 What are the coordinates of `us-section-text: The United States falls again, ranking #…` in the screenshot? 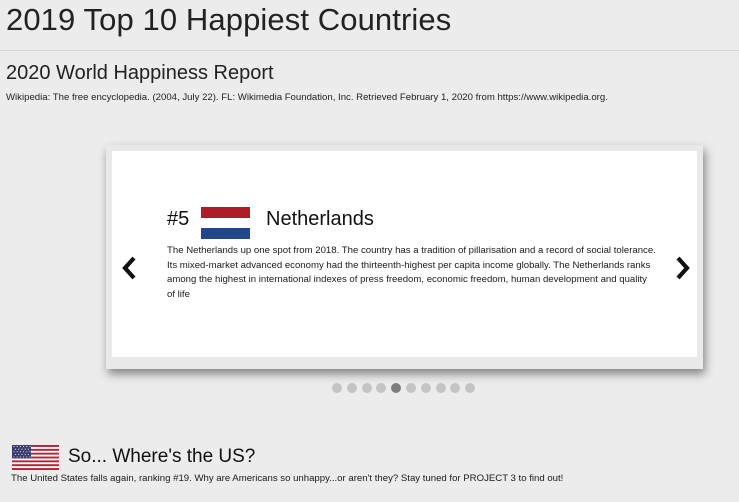 It's located at (287, 478).